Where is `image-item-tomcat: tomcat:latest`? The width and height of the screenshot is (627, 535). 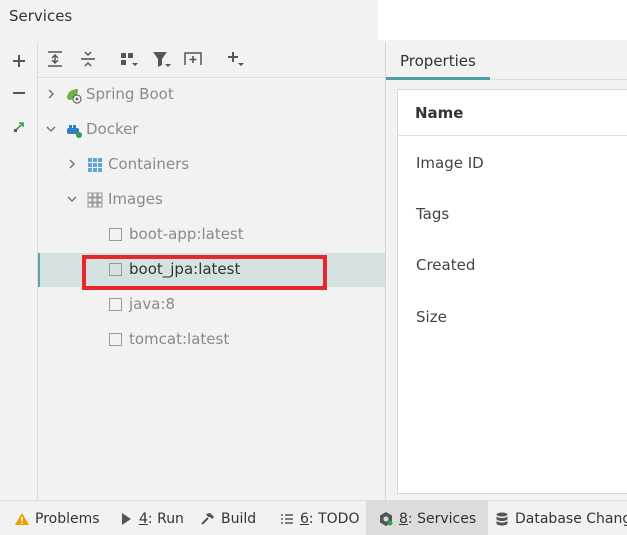
image-item-tomcat: tomcat:latest is located at coordinates (212, 340).